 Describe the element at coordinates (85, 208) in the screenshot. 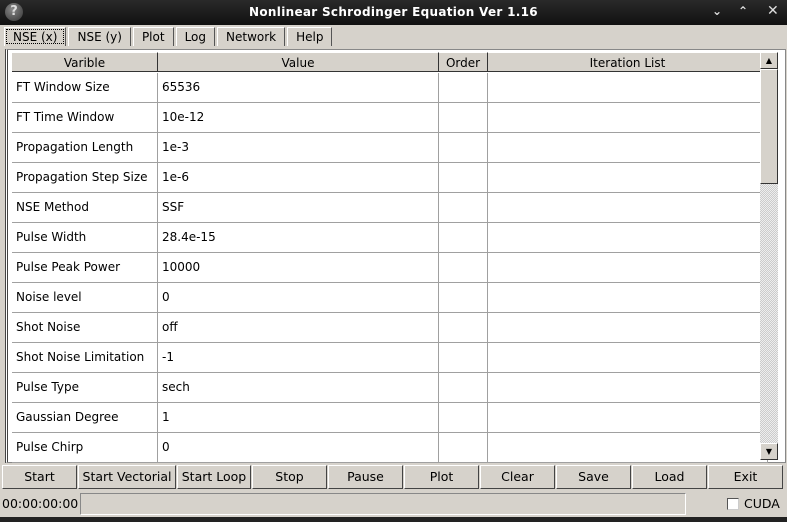

I see `variable-cell: NSE Method` at that location.